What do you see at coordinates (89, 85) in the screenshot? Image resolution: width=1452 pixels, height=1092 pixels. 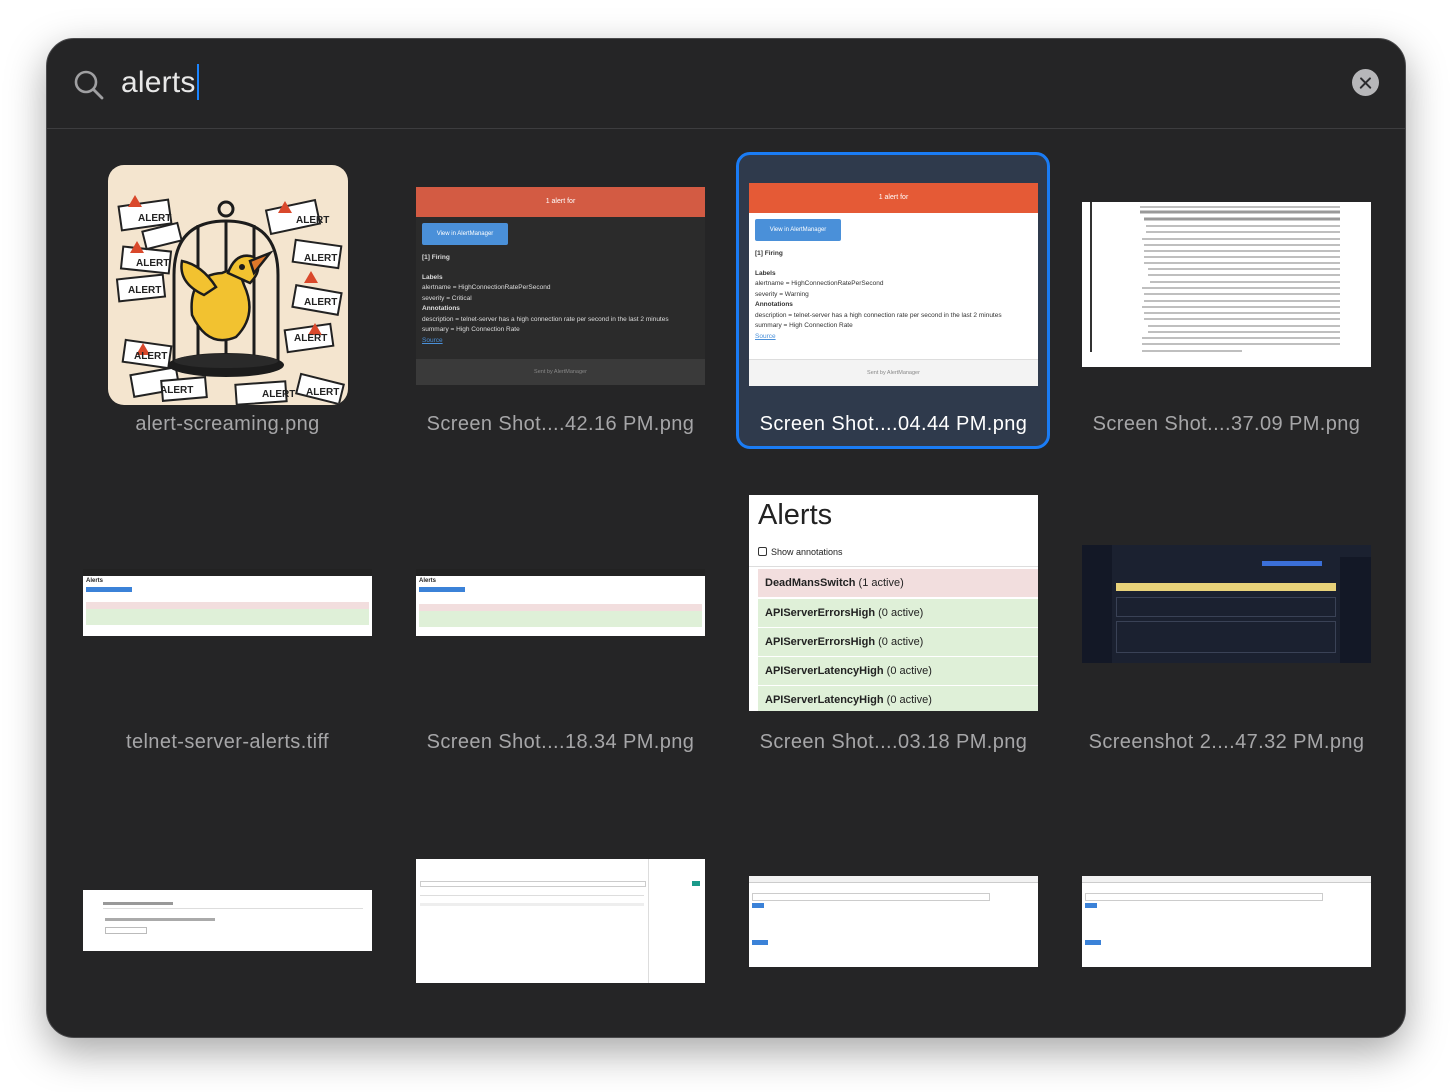 I see `search-icon` at bounding box center [89, 85].